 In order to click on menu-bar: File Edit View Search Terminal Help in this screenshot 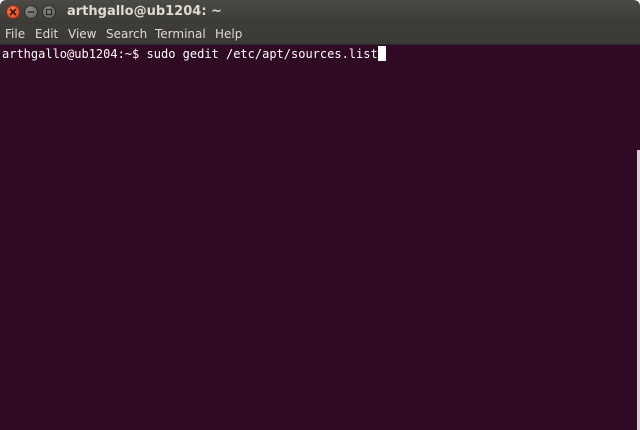, I will do `click(320, 34)`.